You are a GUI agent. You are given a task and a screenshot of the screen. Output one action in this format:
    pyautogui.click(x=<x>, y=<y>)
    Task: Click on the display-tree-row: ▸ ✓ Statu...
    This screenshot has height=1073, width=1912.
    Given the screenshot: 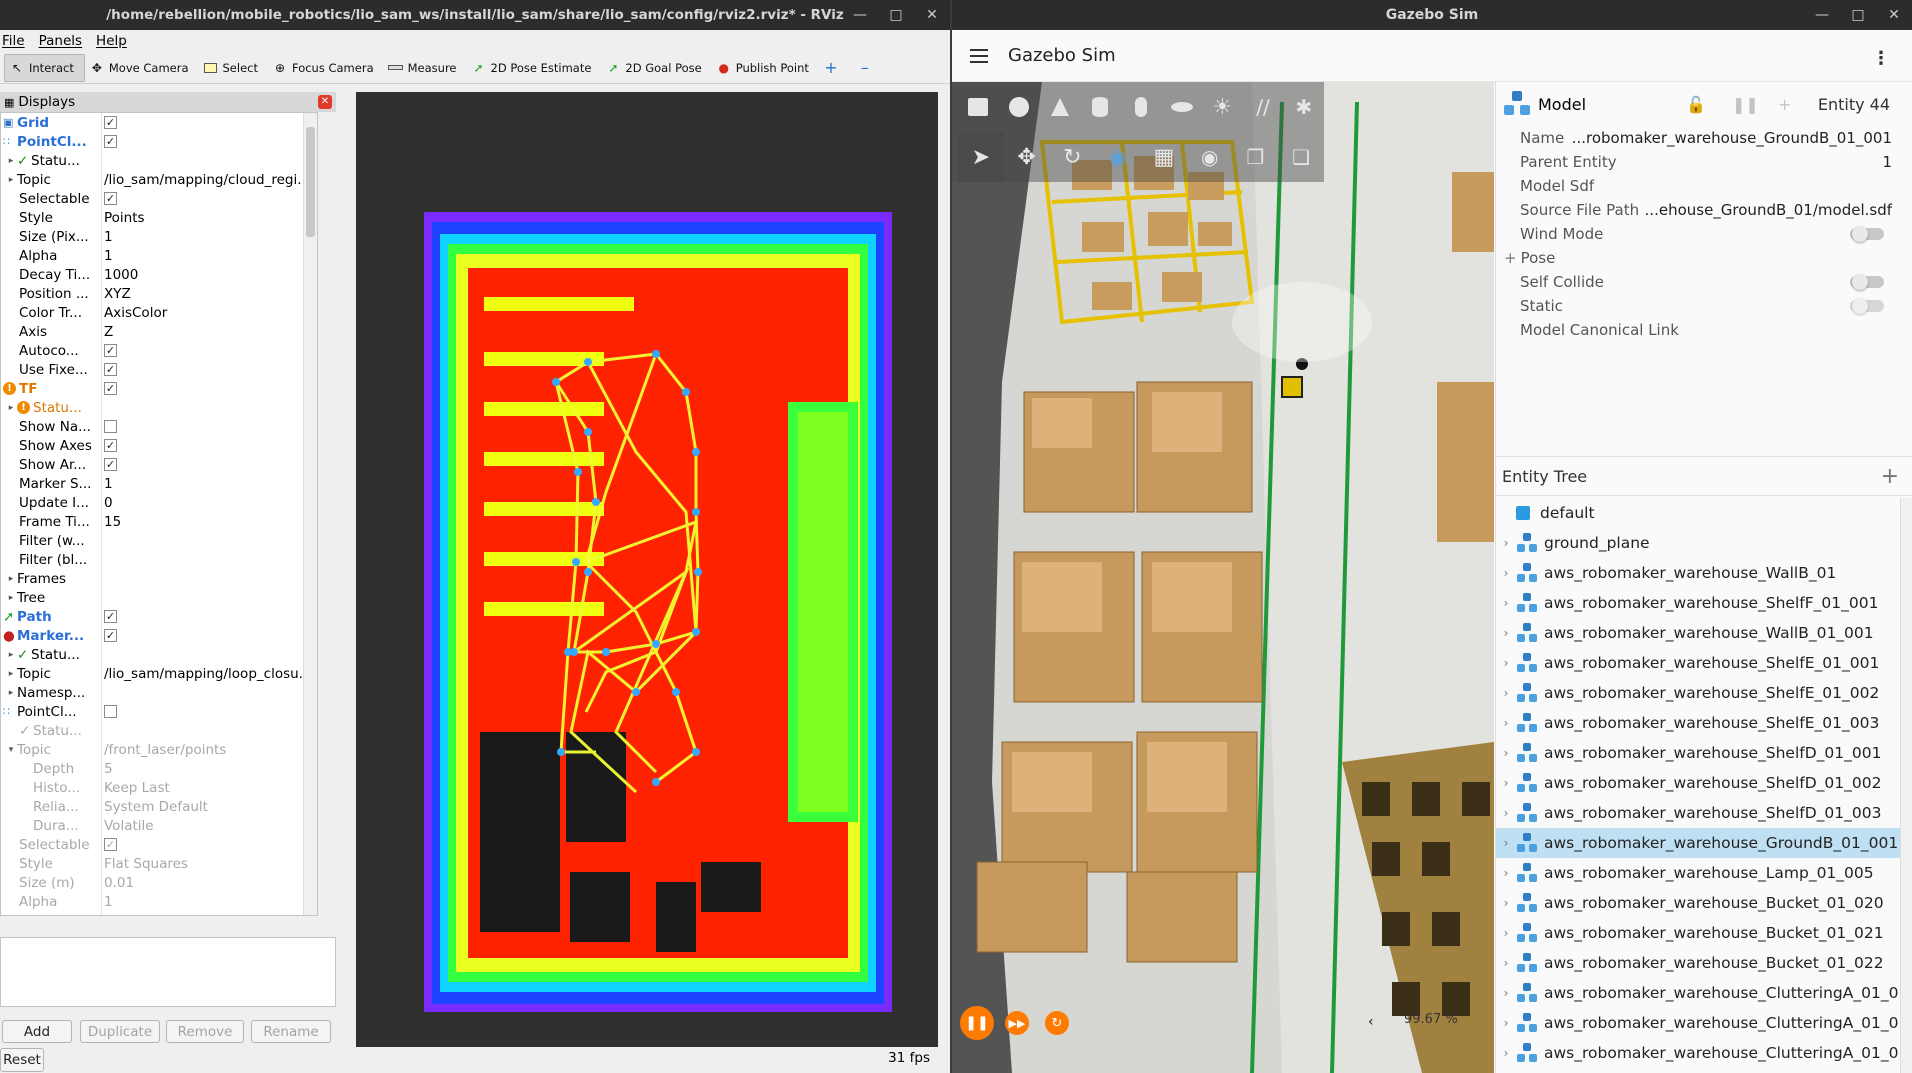 What is the action you would take?
    pyautogui.click(x=159, y=160)
    